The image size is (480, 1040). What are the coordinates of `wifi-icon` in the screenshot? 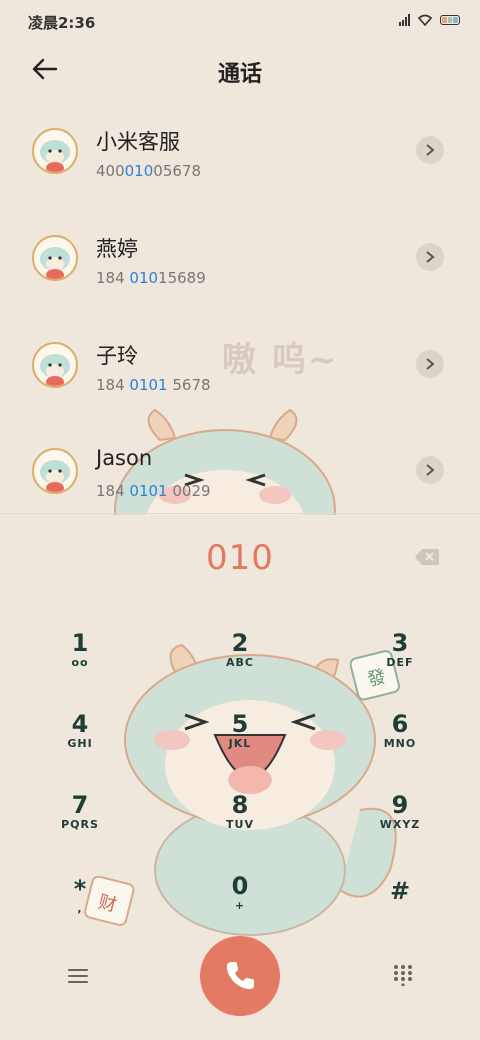 It's located at (425, 20).